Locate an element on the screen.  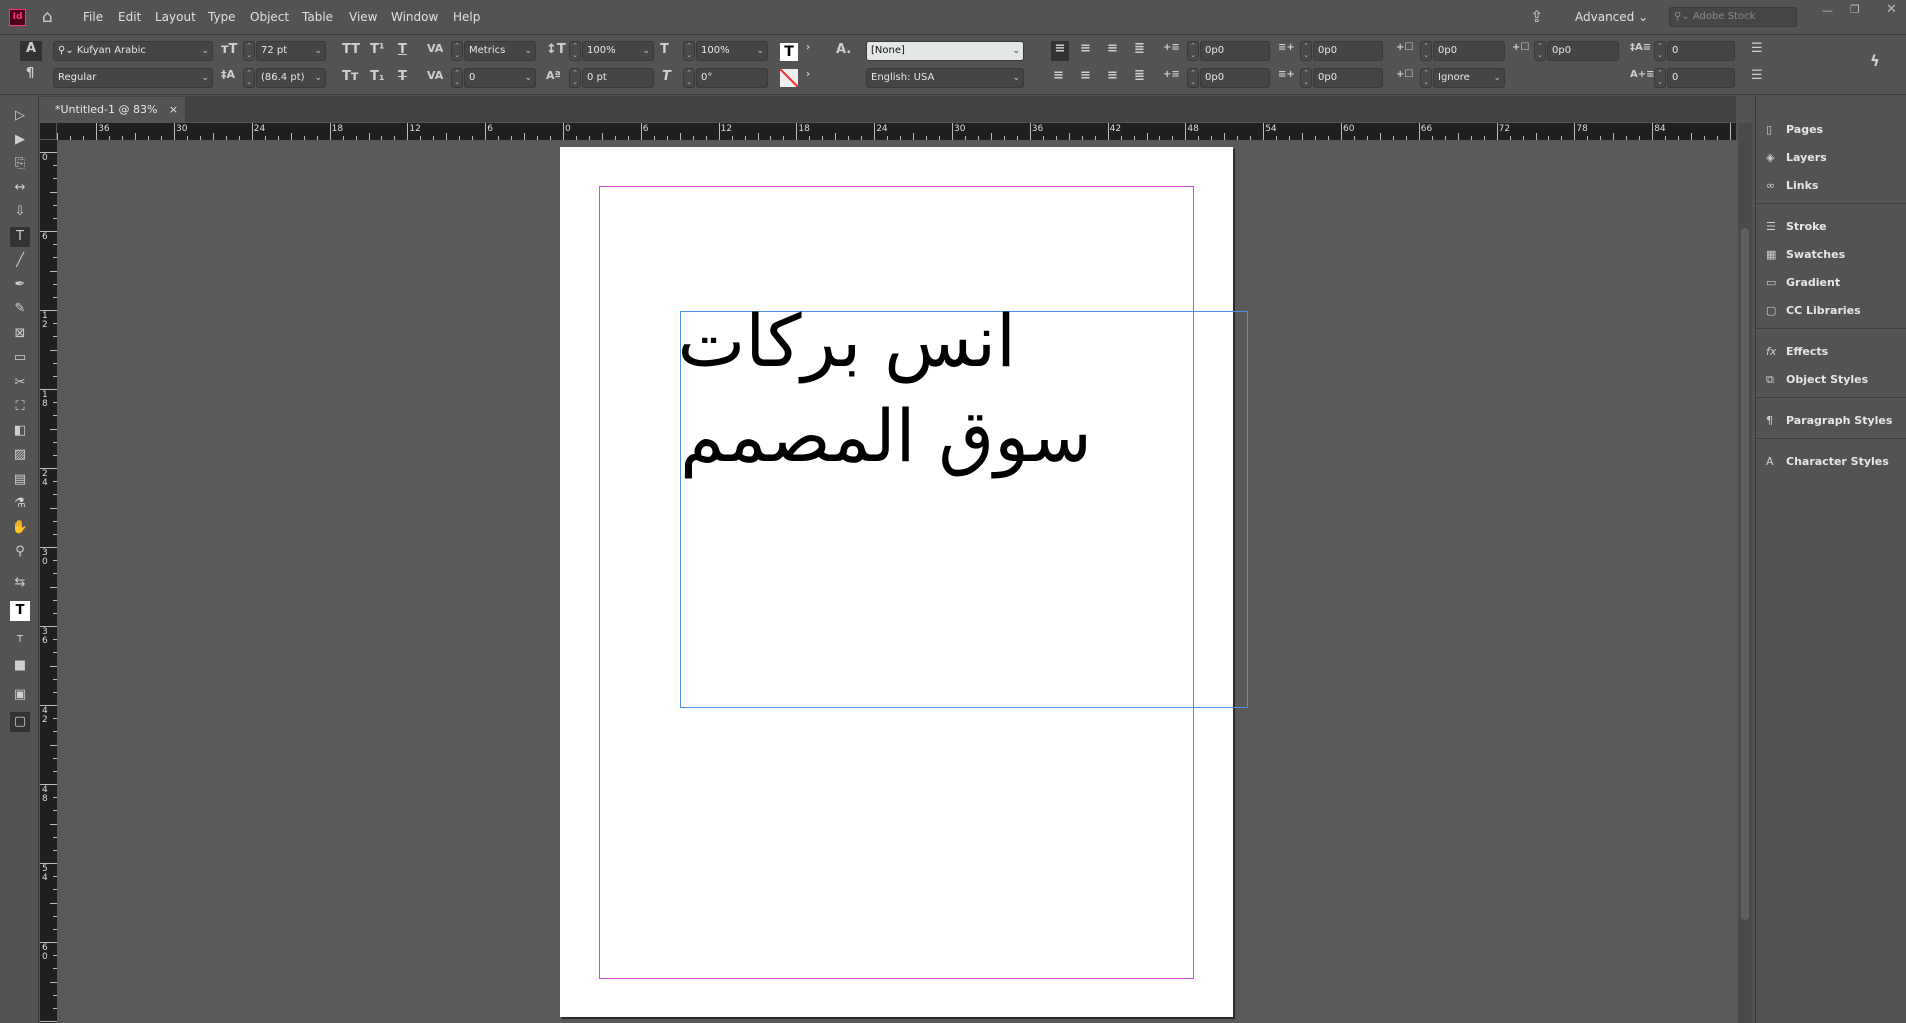
text-line-2: سوق المصمم is located at coordinates (895, 436).